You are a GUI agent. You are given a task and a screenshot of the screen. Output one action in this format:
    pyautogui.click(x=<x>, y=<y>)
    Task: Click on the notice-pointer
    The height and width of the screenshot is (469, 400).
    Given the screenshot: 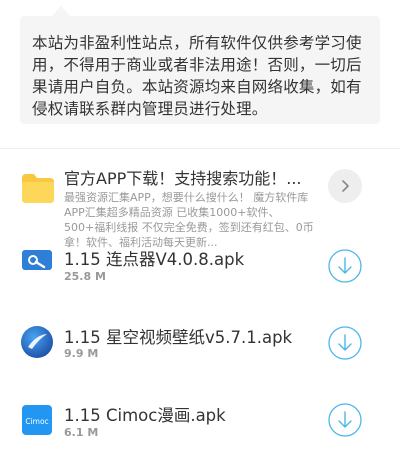 What is the action you would take?
    pyautogui.click(x=61, y=11)
    